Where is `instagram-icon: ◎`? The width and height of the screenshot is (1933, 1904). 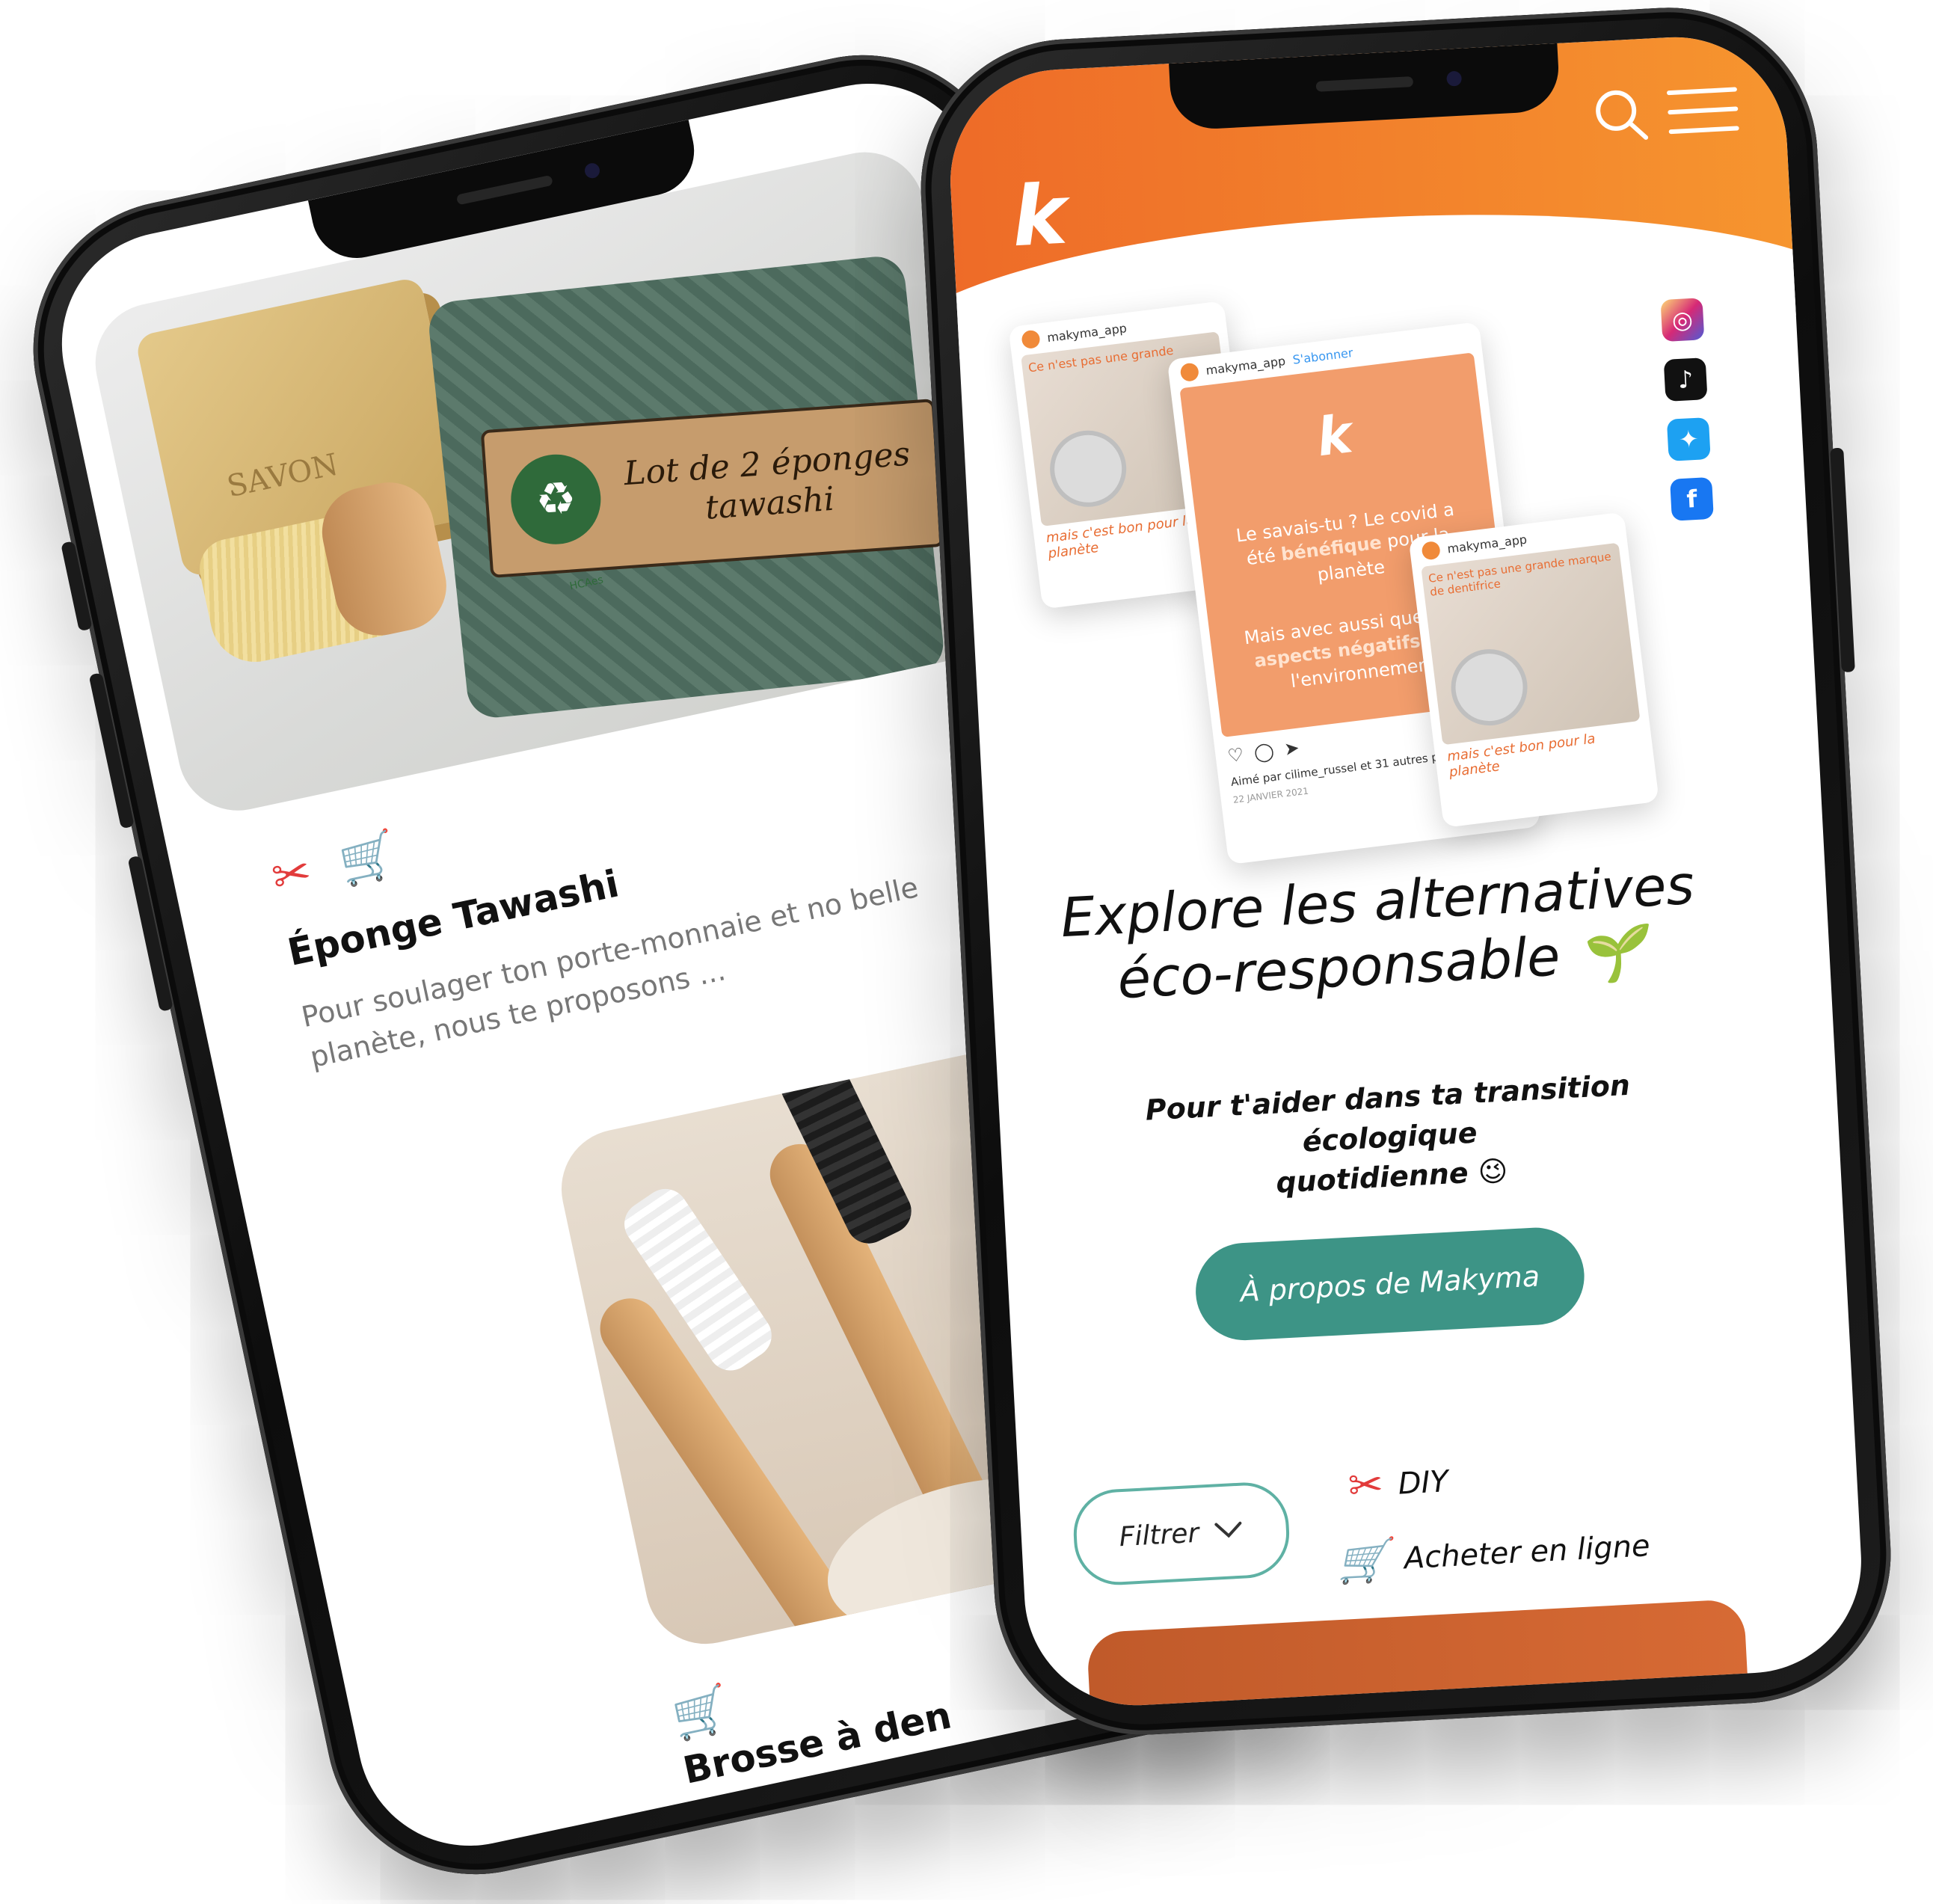 instagram-icon: ◎ is located at coordinates (1682, 320).